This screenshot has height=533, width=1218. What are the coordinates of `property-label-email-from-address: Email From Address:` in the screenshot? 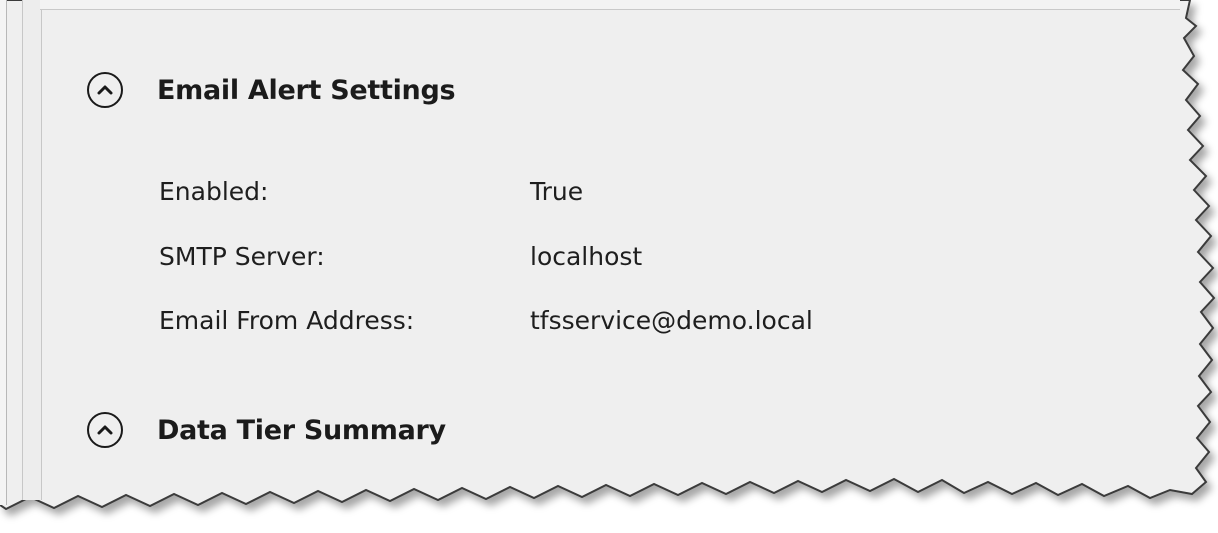 It's located at (287, 320).